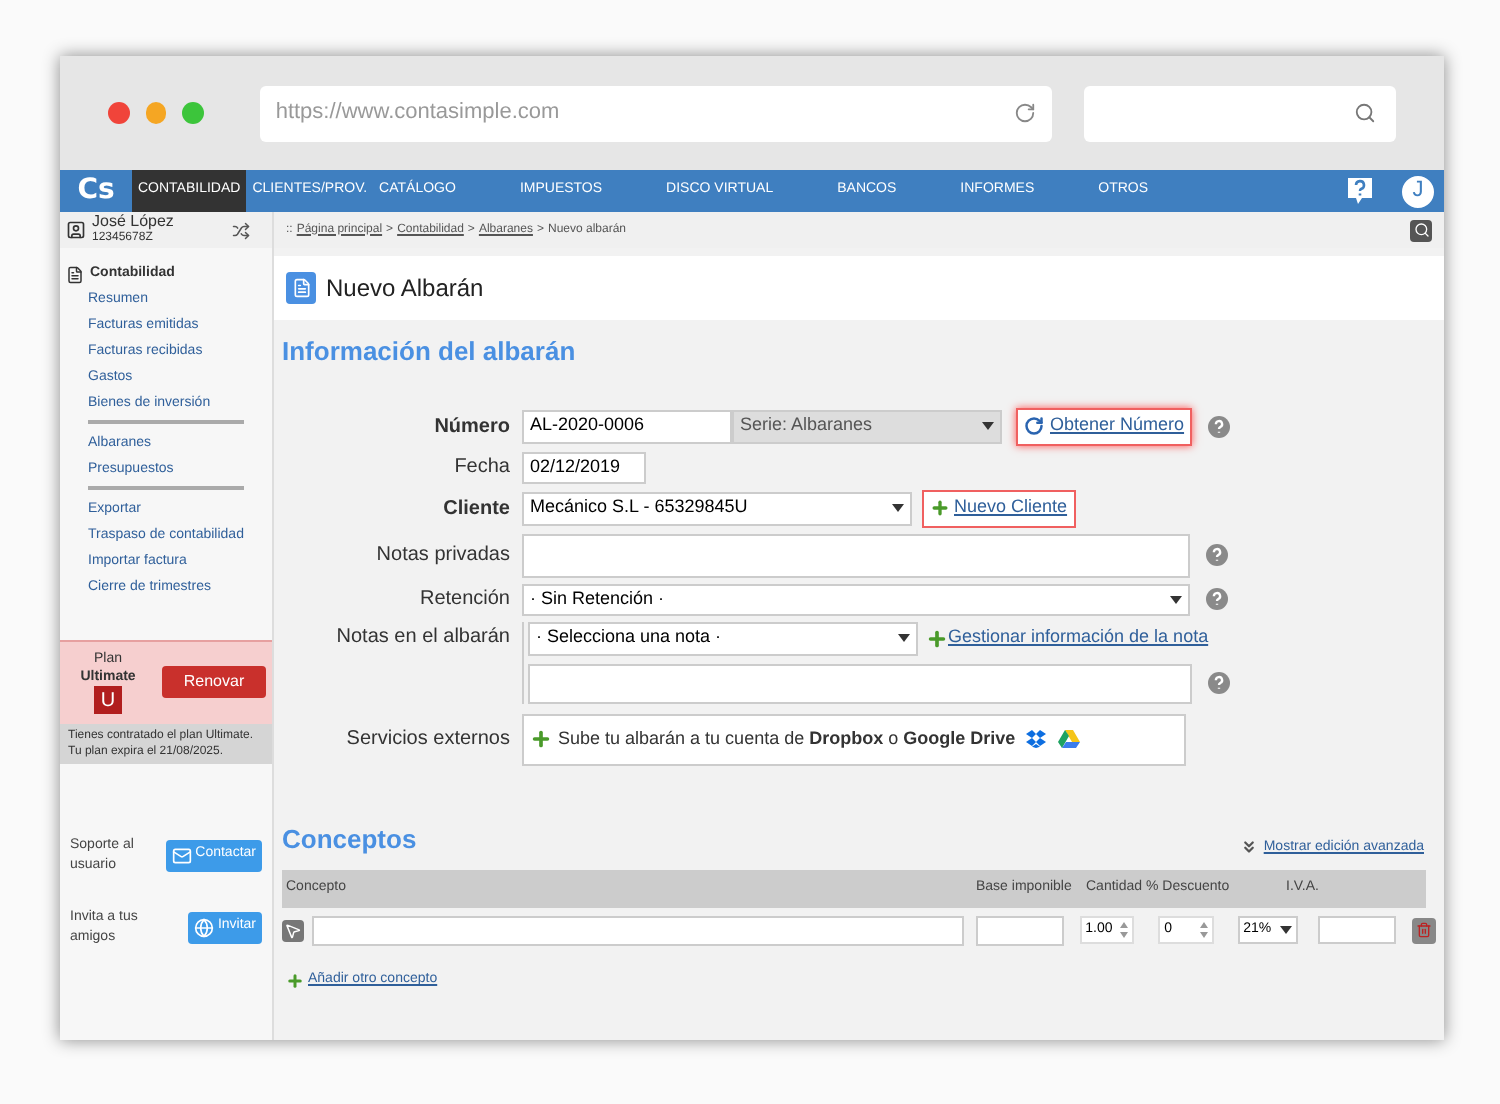 The width and height of the screenshot is (1500, 1104). Describe the element at coordinates (203, 927) in the screenshot. I see `globe-icon` at that location.